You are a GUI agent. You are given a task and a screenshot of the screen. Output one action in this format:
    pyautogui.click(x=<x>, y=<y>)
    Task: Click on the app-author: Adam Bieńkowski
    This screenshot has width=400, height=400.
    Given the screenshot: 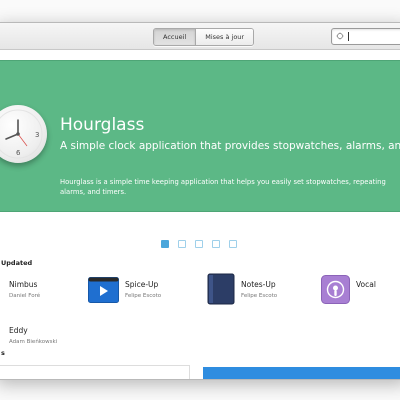 What is the action you would take?
    pyautogui.click(x=33, y=342)
    